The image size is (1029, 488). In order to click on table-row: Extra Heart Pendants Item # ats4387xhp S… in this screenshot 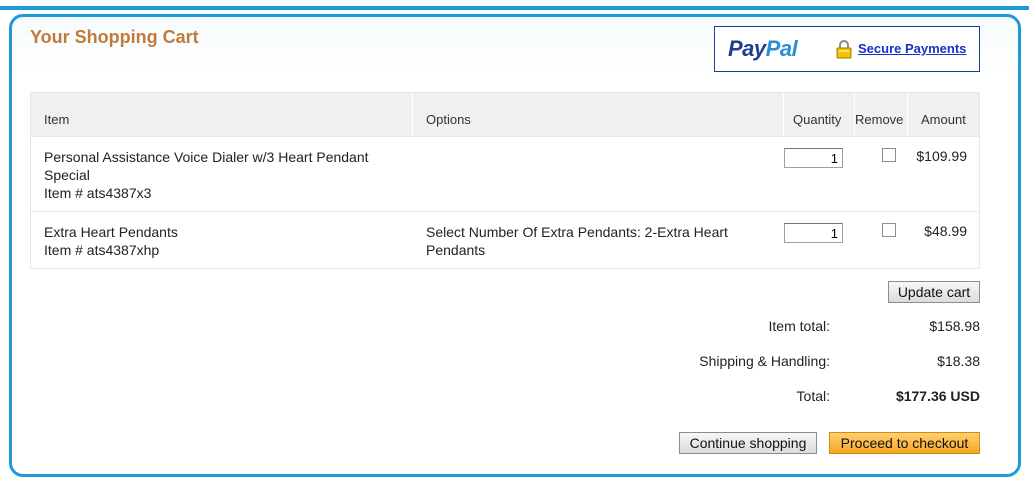, I will do `click(505, 239)`.